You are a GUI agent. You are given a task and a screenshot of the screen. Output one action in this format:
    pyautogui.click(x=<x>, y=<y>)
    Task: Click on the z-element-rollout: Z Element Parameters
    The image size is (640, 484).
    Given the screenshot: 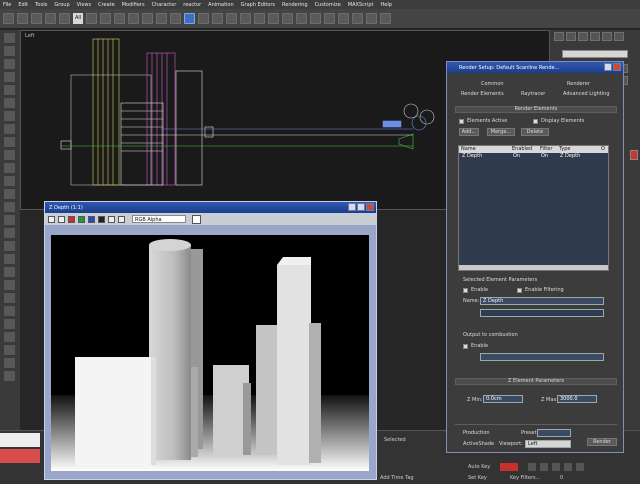 What is the action you would take?
    pyautogui.click(x=536, y=381)
    